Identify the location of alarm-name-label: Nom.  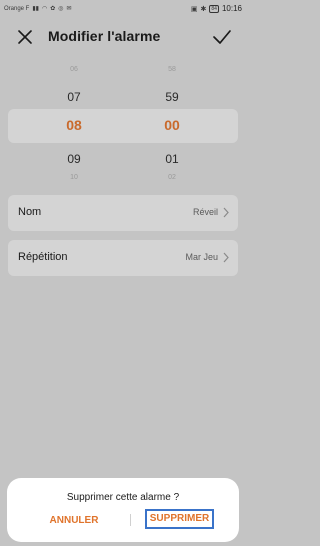
(30, 212).